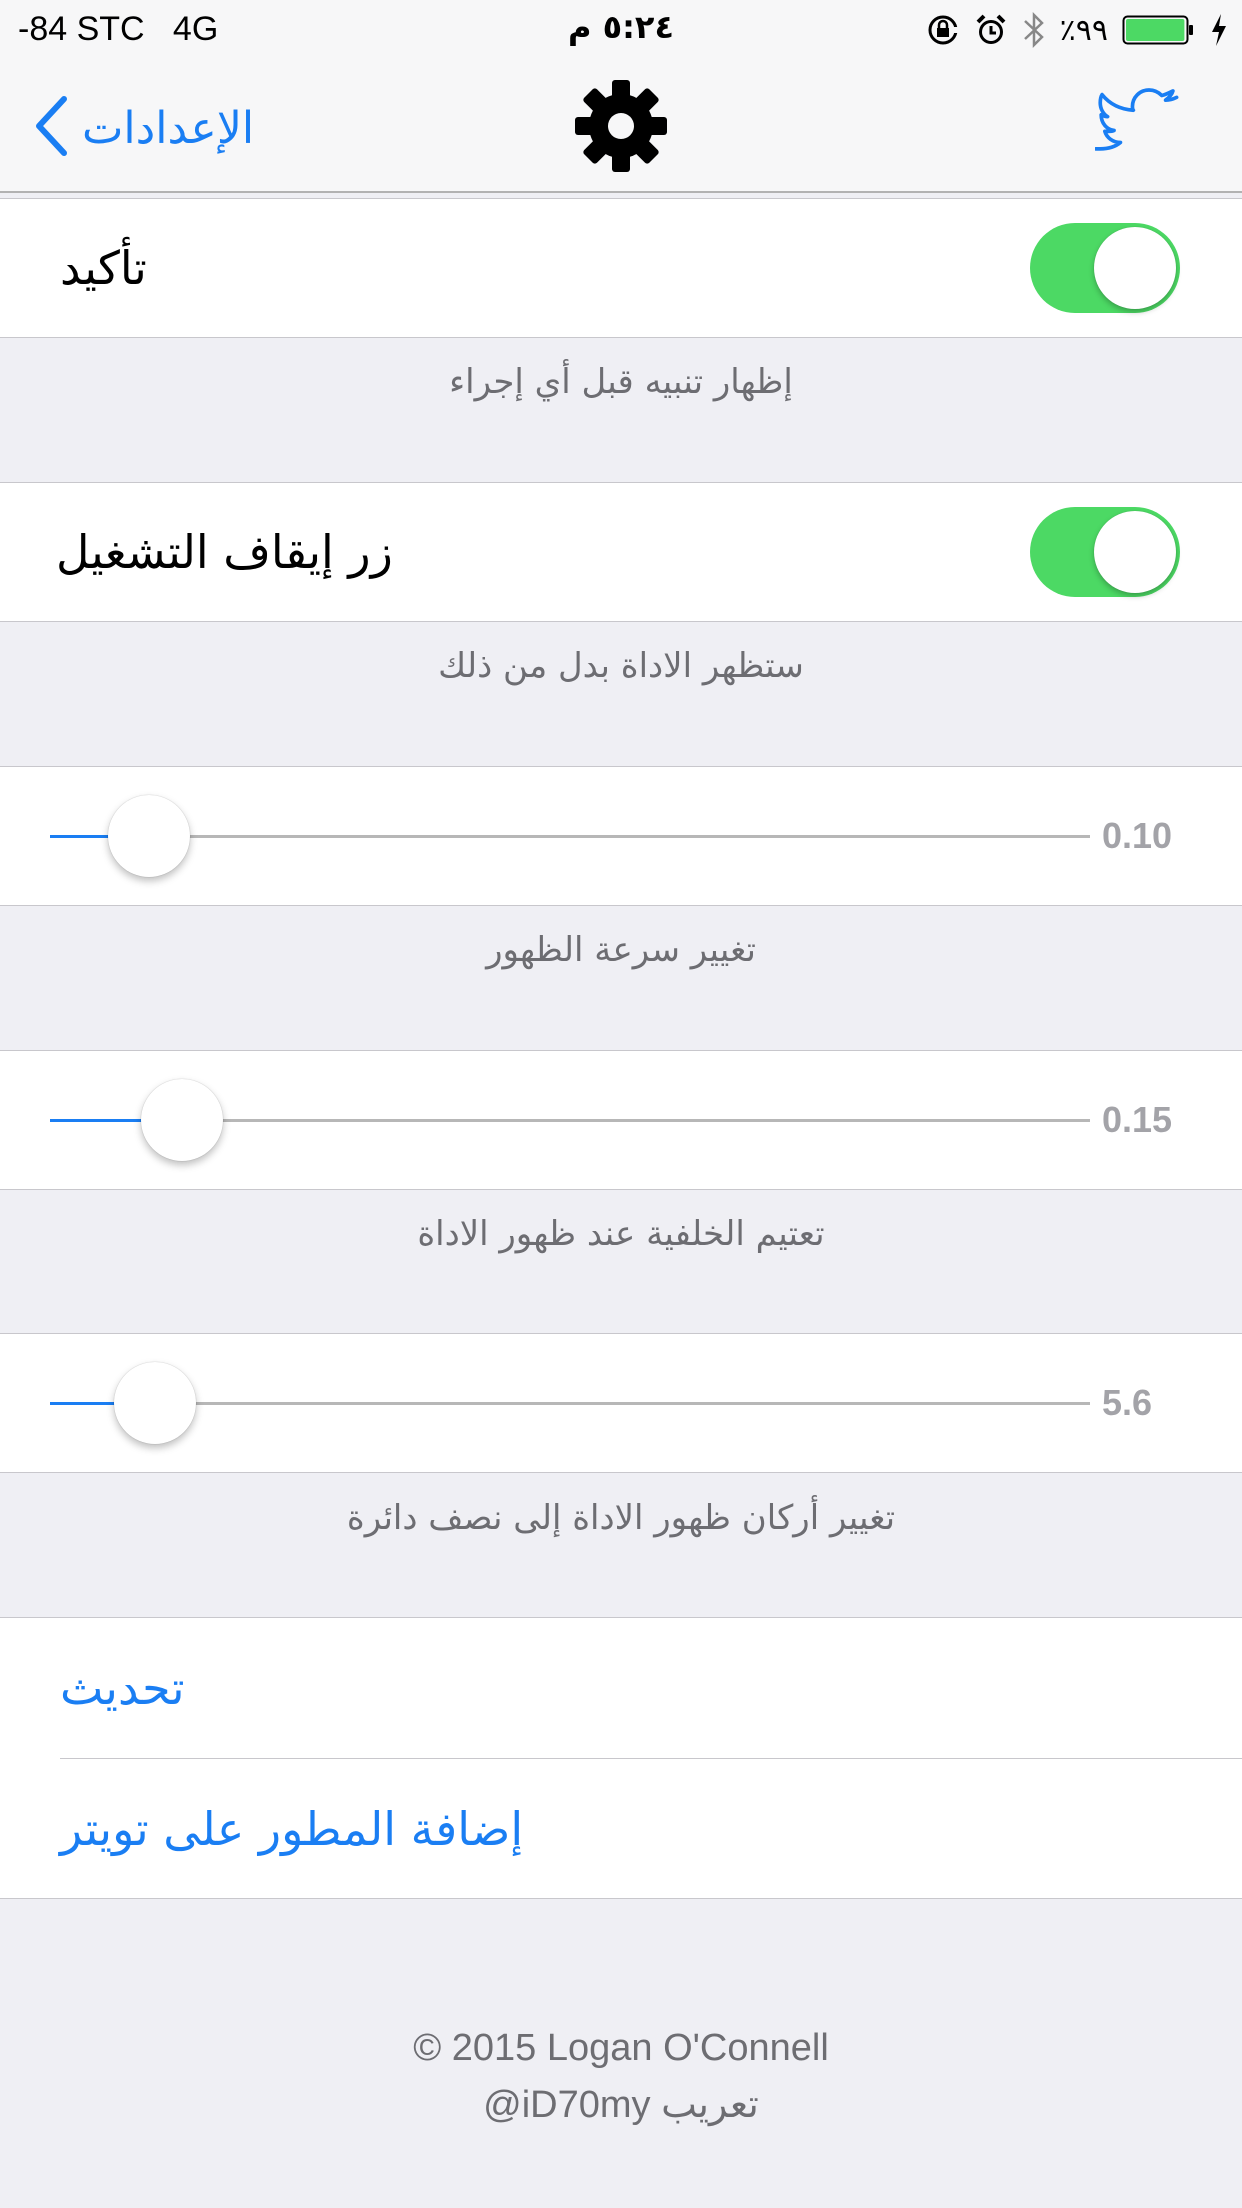 This screenshot has height=2208, width=1242. I want to click on twitter-bird-icon, so click(1136, 123).